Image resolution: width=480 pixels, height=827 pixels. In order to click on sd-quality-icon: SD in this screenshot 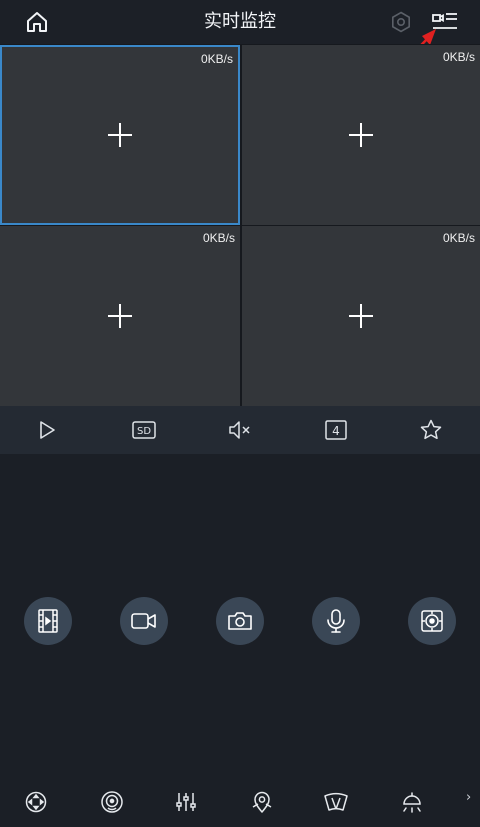, I will do `click(144, 430)`.